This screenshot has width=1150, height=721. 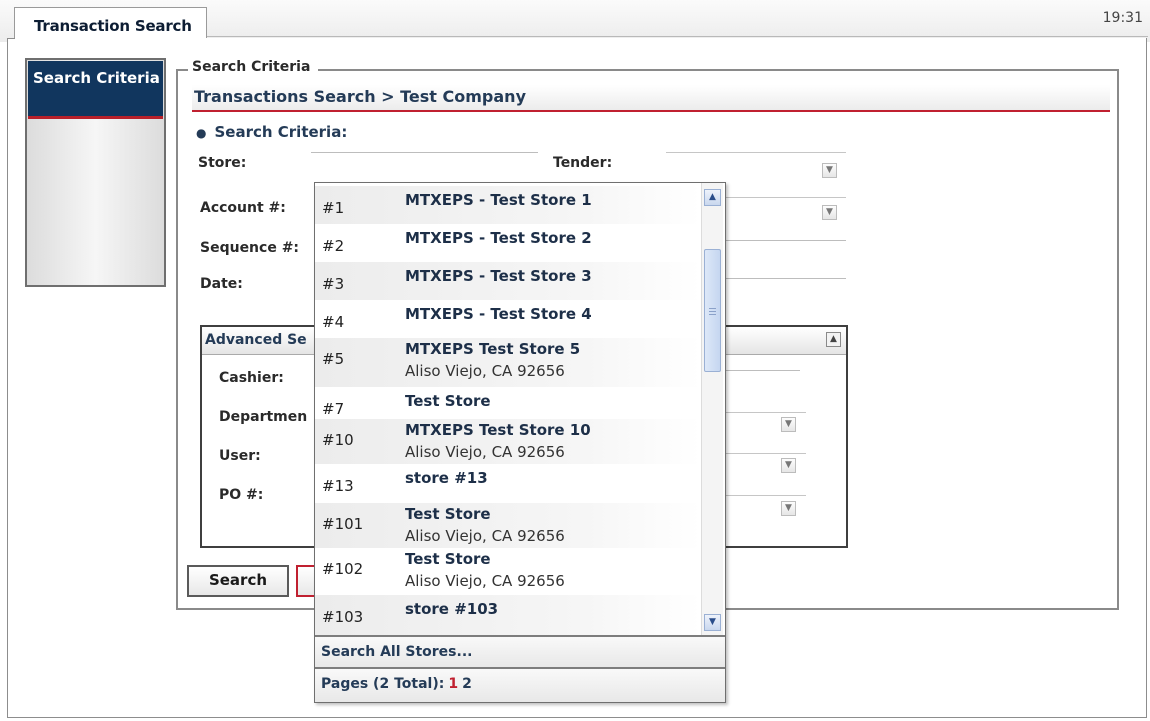 What do you see at coordinates (383, 684) in the screenshot?
I see `pages-label: Pages (2 Total):` at bounding box center [383, 684].